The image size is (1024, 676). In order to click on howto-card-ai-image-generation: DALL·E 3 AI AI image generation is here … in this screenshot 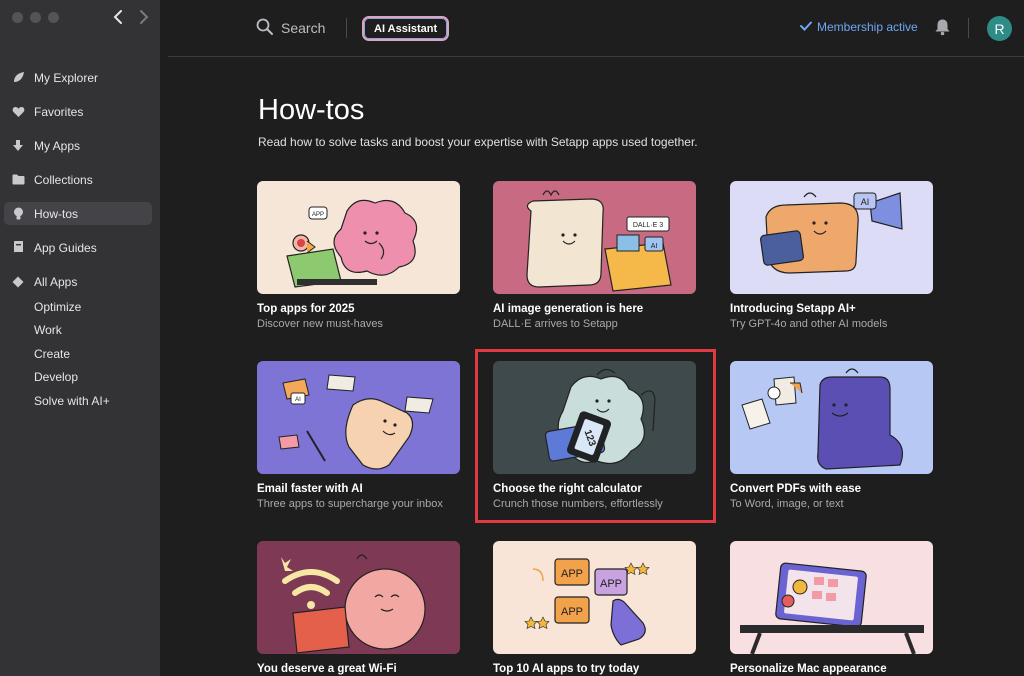, I will do `click(594, 255)`.